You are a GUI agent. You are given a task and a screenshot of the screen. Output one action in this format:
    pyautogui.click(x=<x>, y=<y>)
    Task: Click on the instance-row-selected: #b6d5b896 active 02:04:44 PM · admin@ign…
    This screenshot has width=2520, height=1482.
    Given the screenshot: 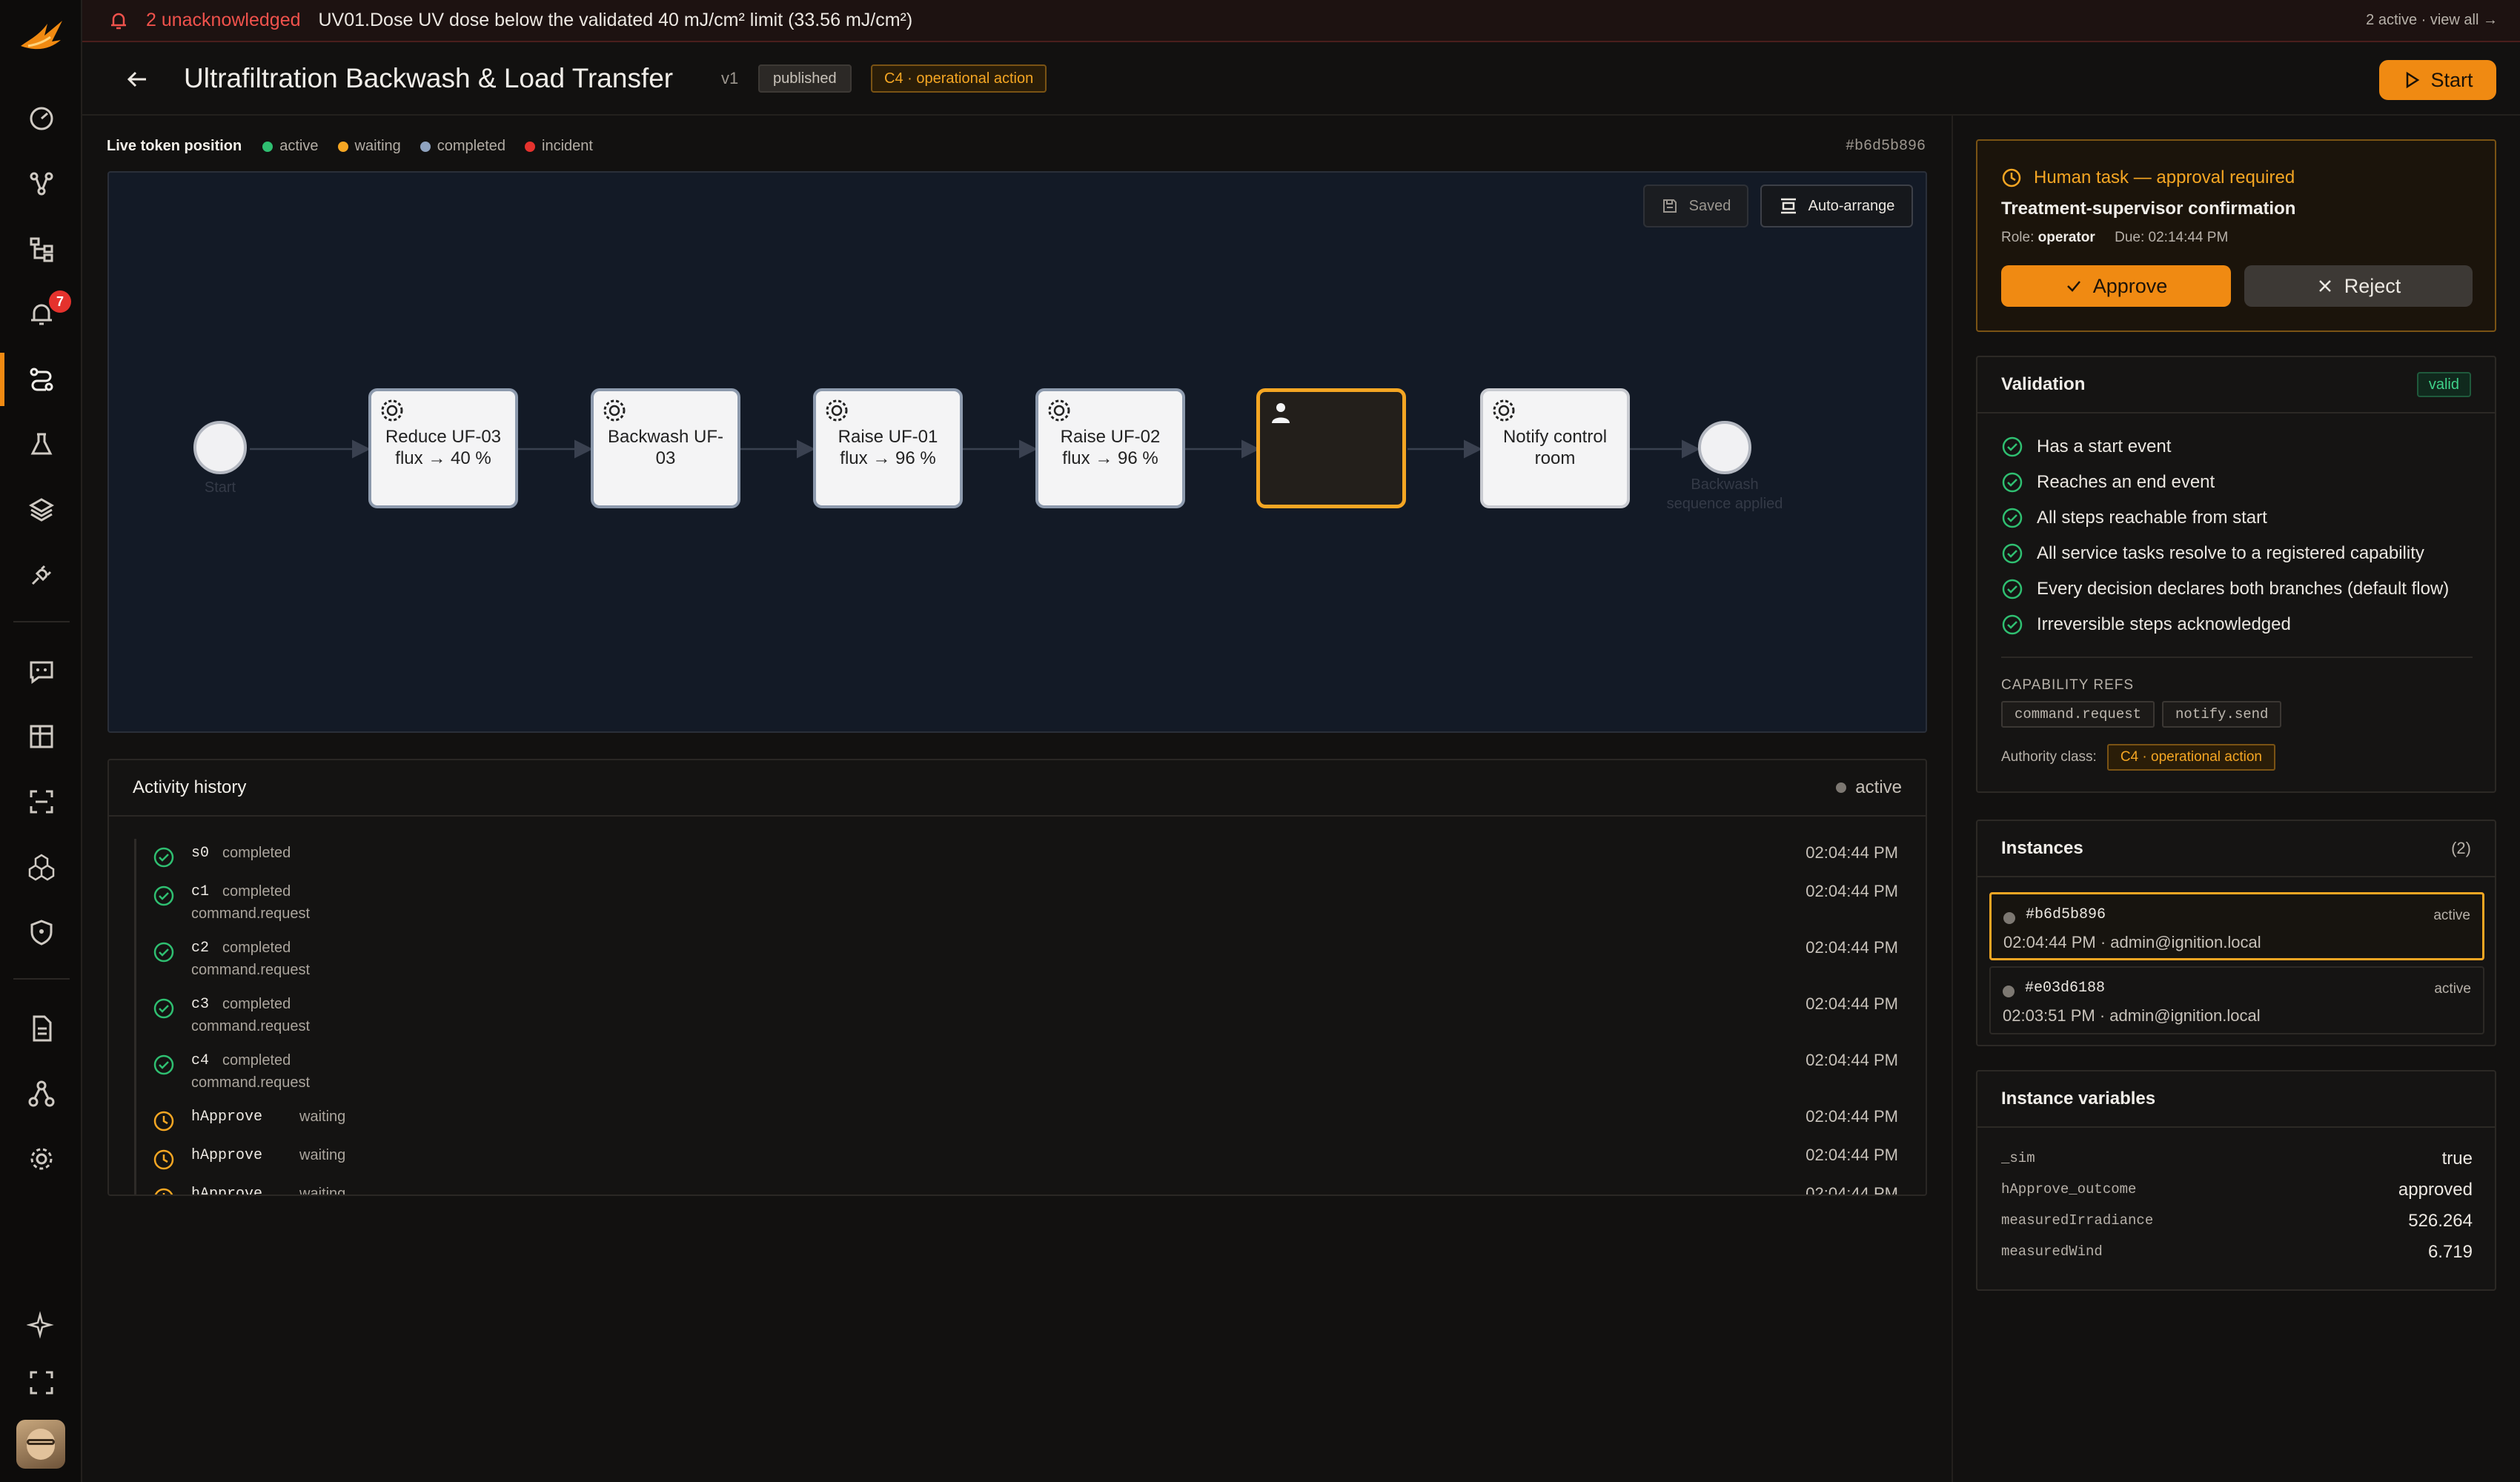 What is the action you would take?
    pyautogui.click(x=2236, y=926)
    